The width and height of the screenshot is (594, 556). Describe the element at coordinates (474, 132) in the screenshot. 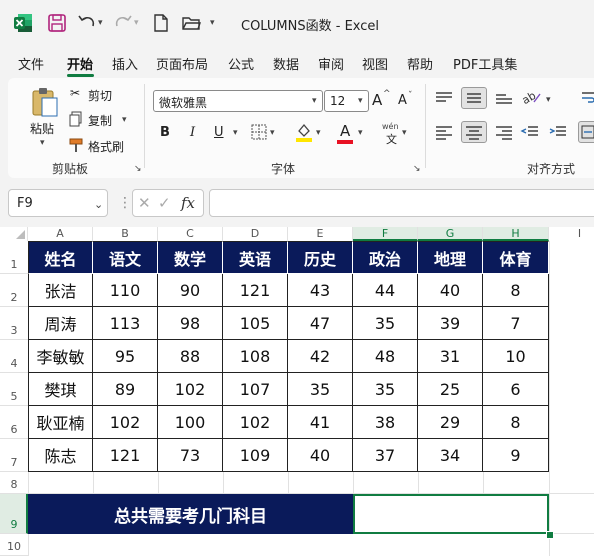

I see `align-center-button` at that location.